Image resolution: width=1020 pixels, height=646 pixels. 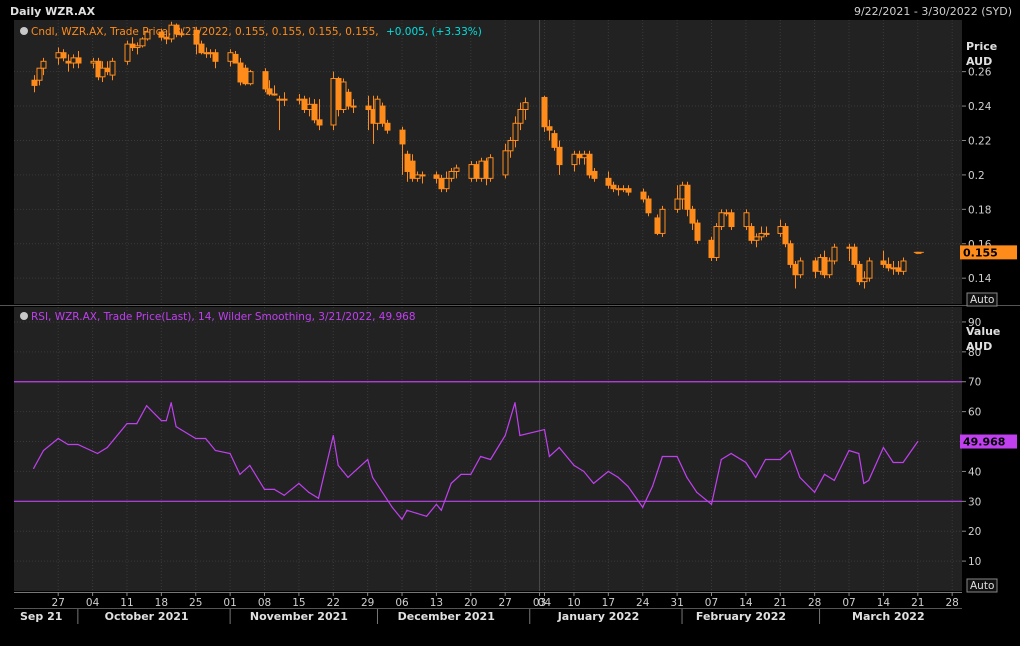 What do you see at coordinates (58, 603) in the screenshot?
I see `x-day-label: 27` at bounding box center [58, 603].